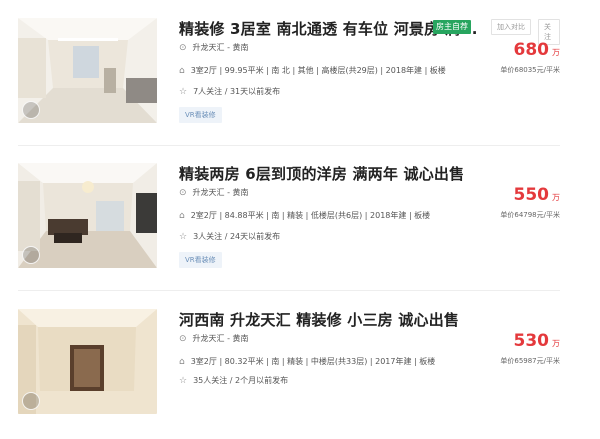 The image size is (600, 439). Describe the element at coordinates (531, 341) in the screenshot. I see `price-value: 530` at that location.